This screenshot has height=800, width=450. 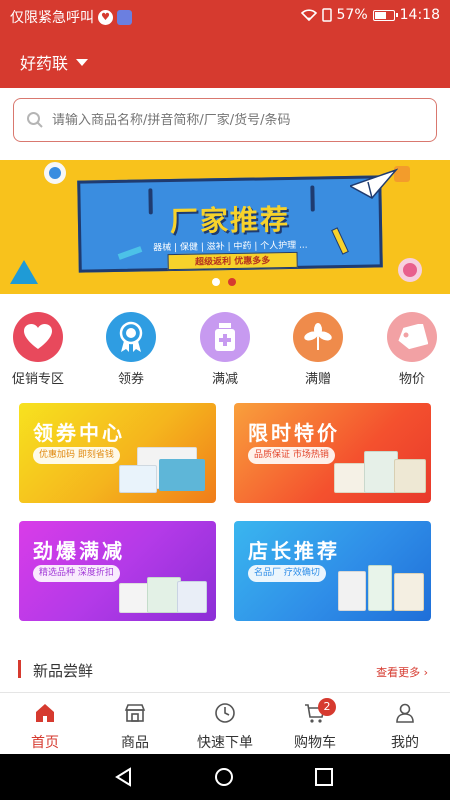 I want to click on banner-pagination, so click(x=224, y=282).